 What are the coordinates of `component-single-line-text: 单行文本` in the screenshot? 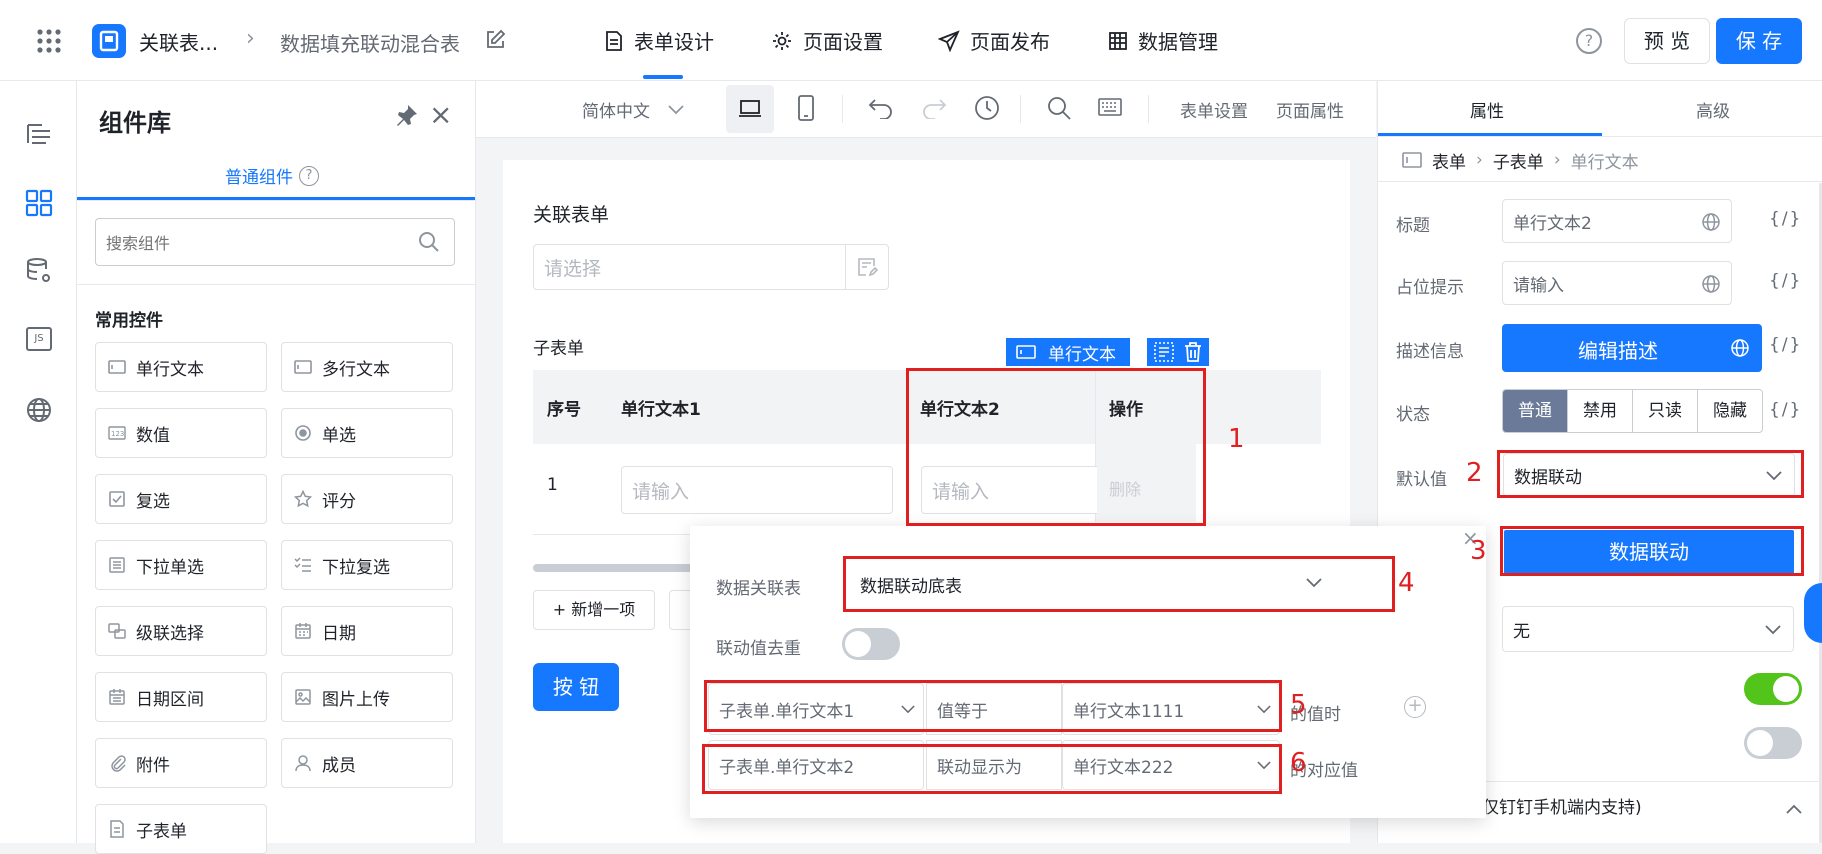 It's located at (181, 367).